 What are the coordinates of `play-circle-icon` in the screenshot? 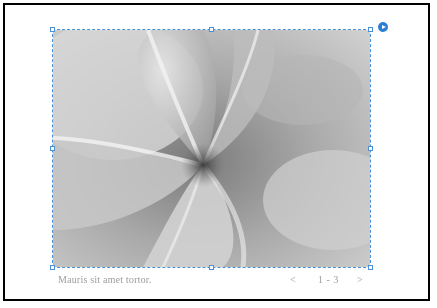 It's located at (383, 27).